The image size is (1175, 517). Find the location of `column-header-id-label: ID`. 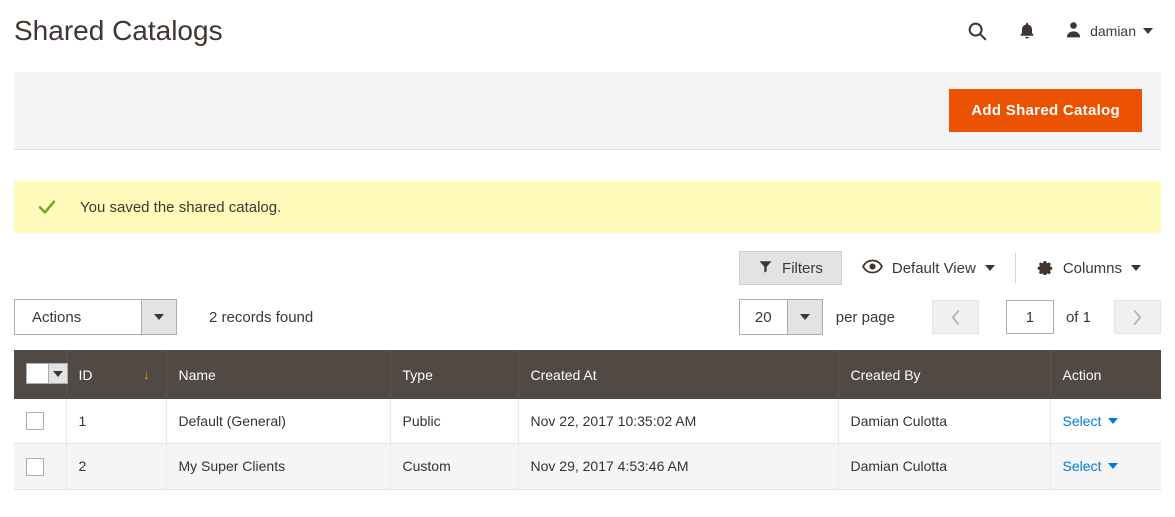

column-header-id-label: ID is located at coordinates (85, 374).